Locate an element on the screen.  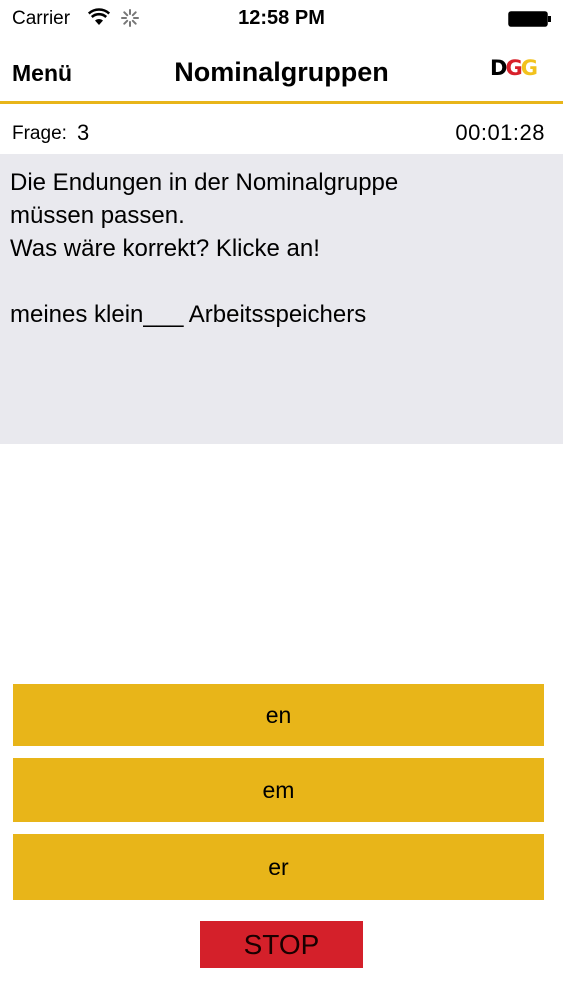
question-info-row: Frage: 3 00:01:28 is located at coordinates (281, 130).